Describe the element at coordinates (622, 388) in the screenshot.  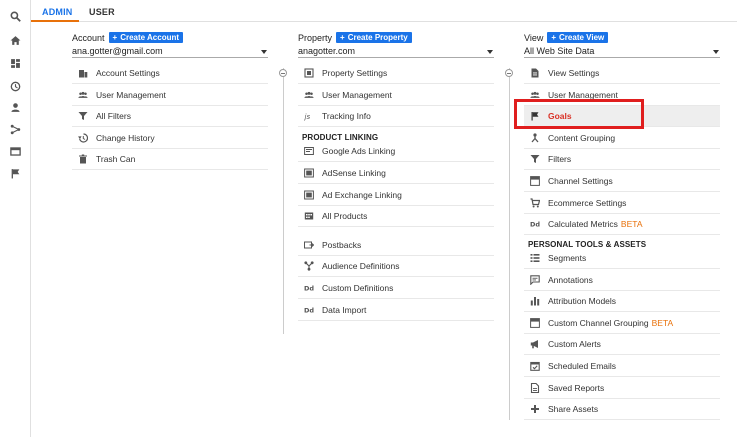
I see `saved-reports-item: Saved Reports` at that location.